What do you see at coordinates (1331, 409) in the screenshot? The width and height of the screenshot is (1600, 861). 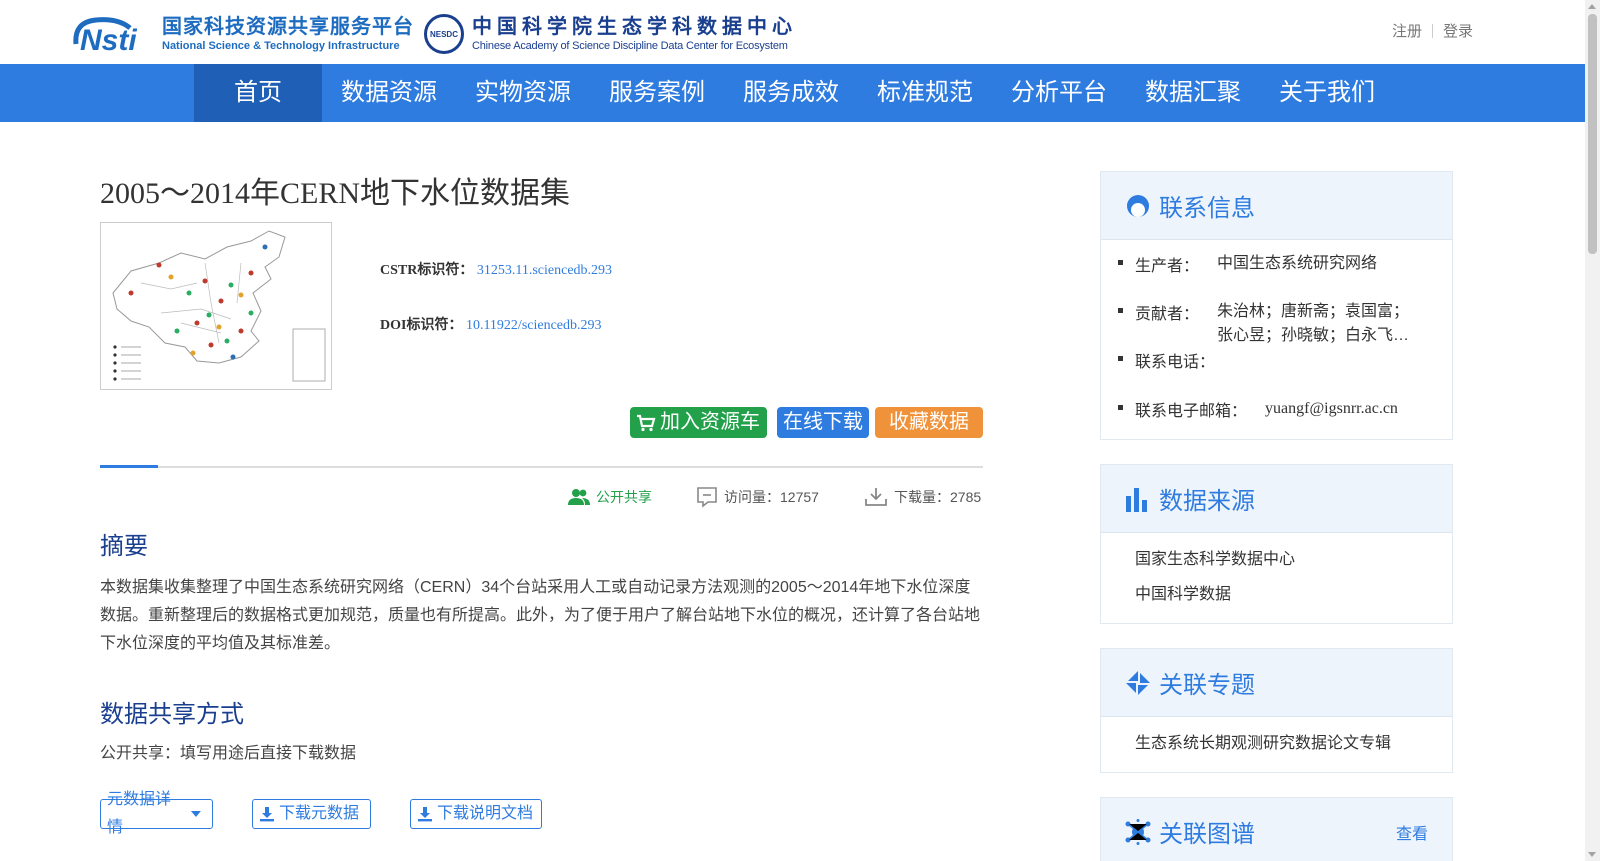 I see `contact-email: yuangf@igsnrr.ac.cn` at bounding box center [1331, 409].